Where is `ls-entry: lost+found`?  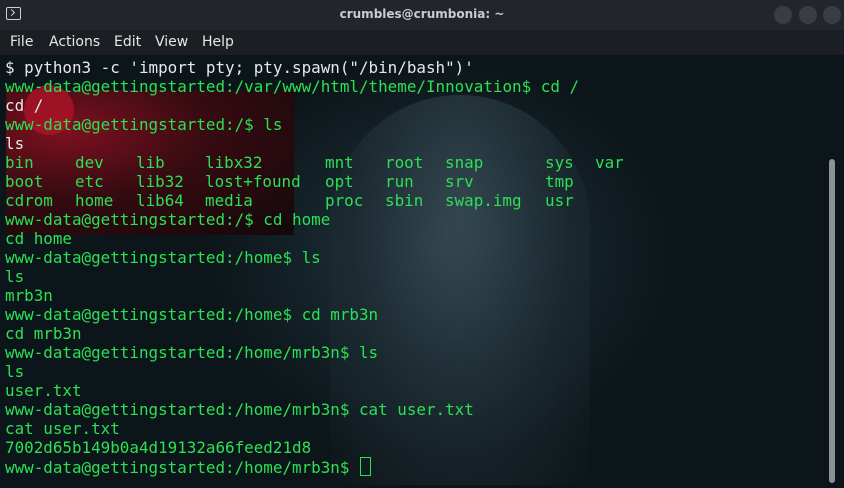
ls-entry: lost+found is located at coordinates (253, 181).